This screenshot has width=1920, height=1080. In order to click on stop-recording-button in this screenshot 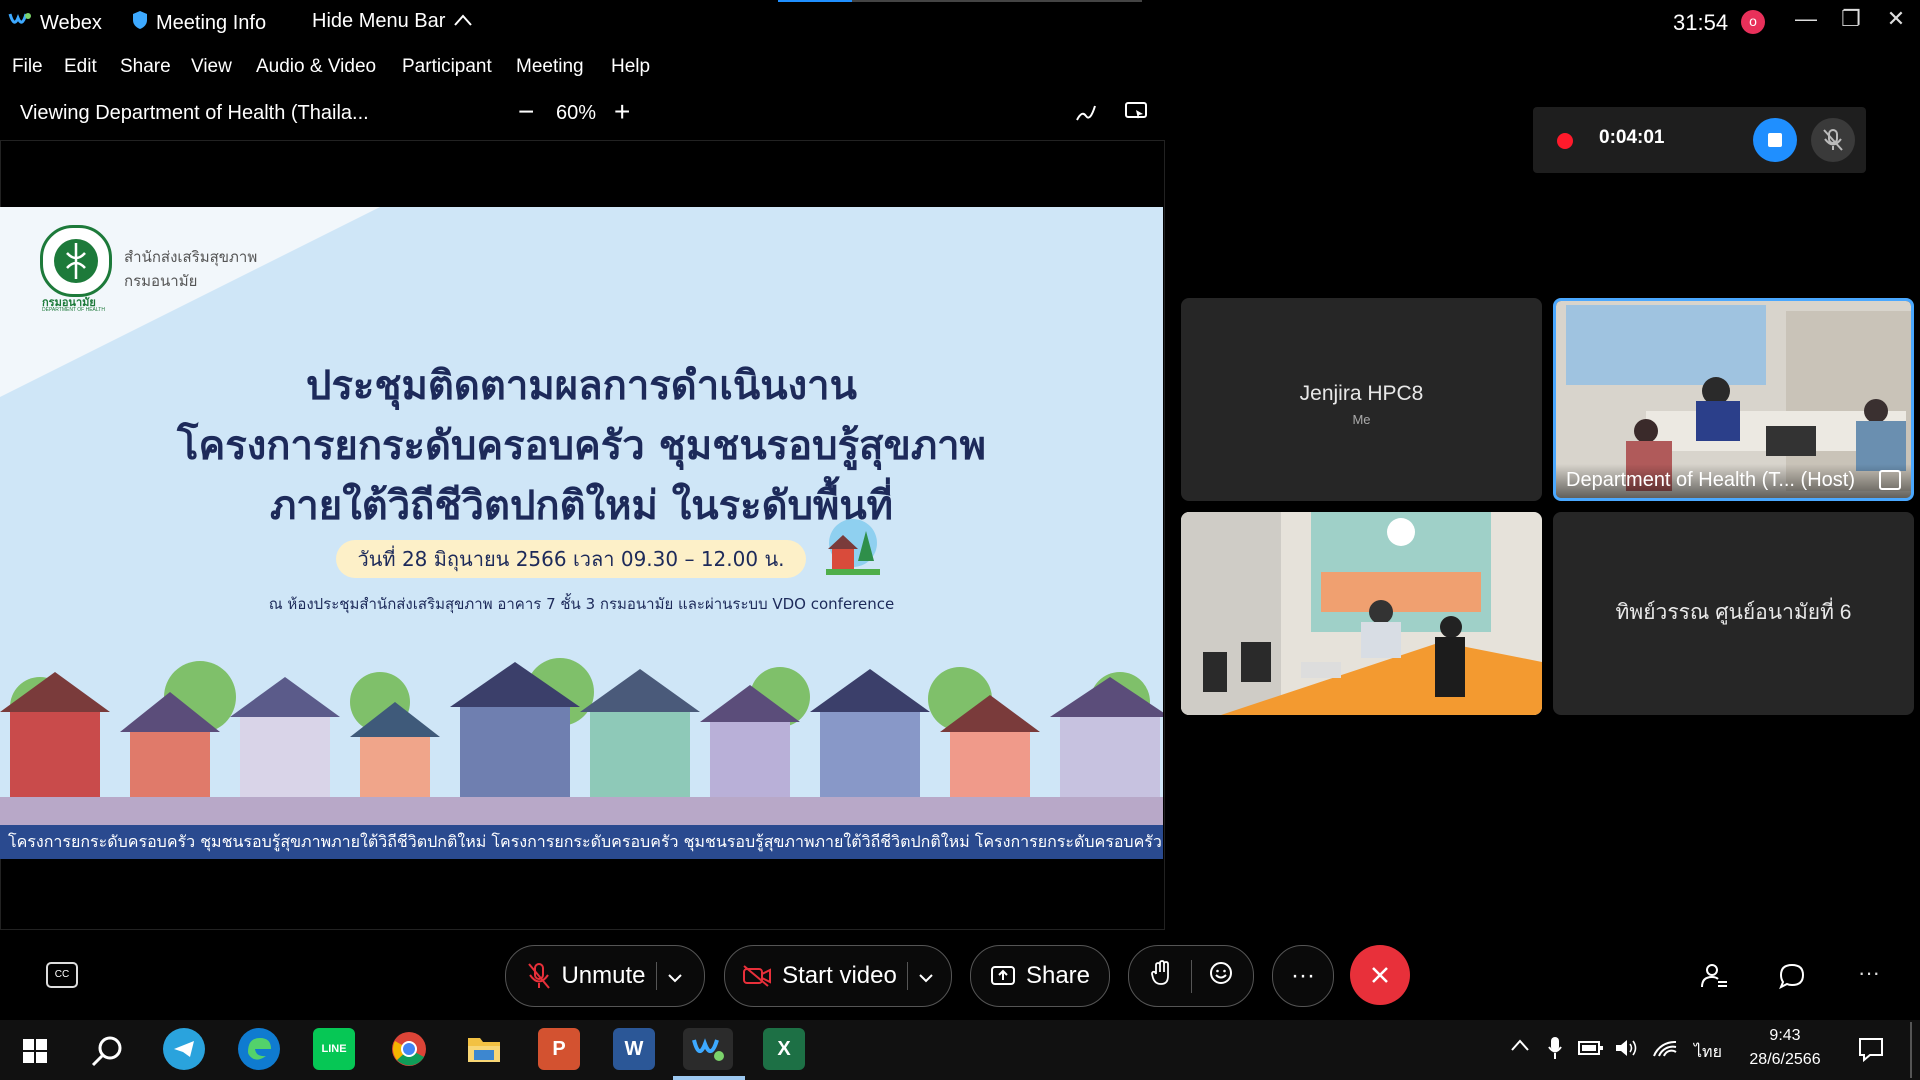, I will do `click(1775, 140)`.